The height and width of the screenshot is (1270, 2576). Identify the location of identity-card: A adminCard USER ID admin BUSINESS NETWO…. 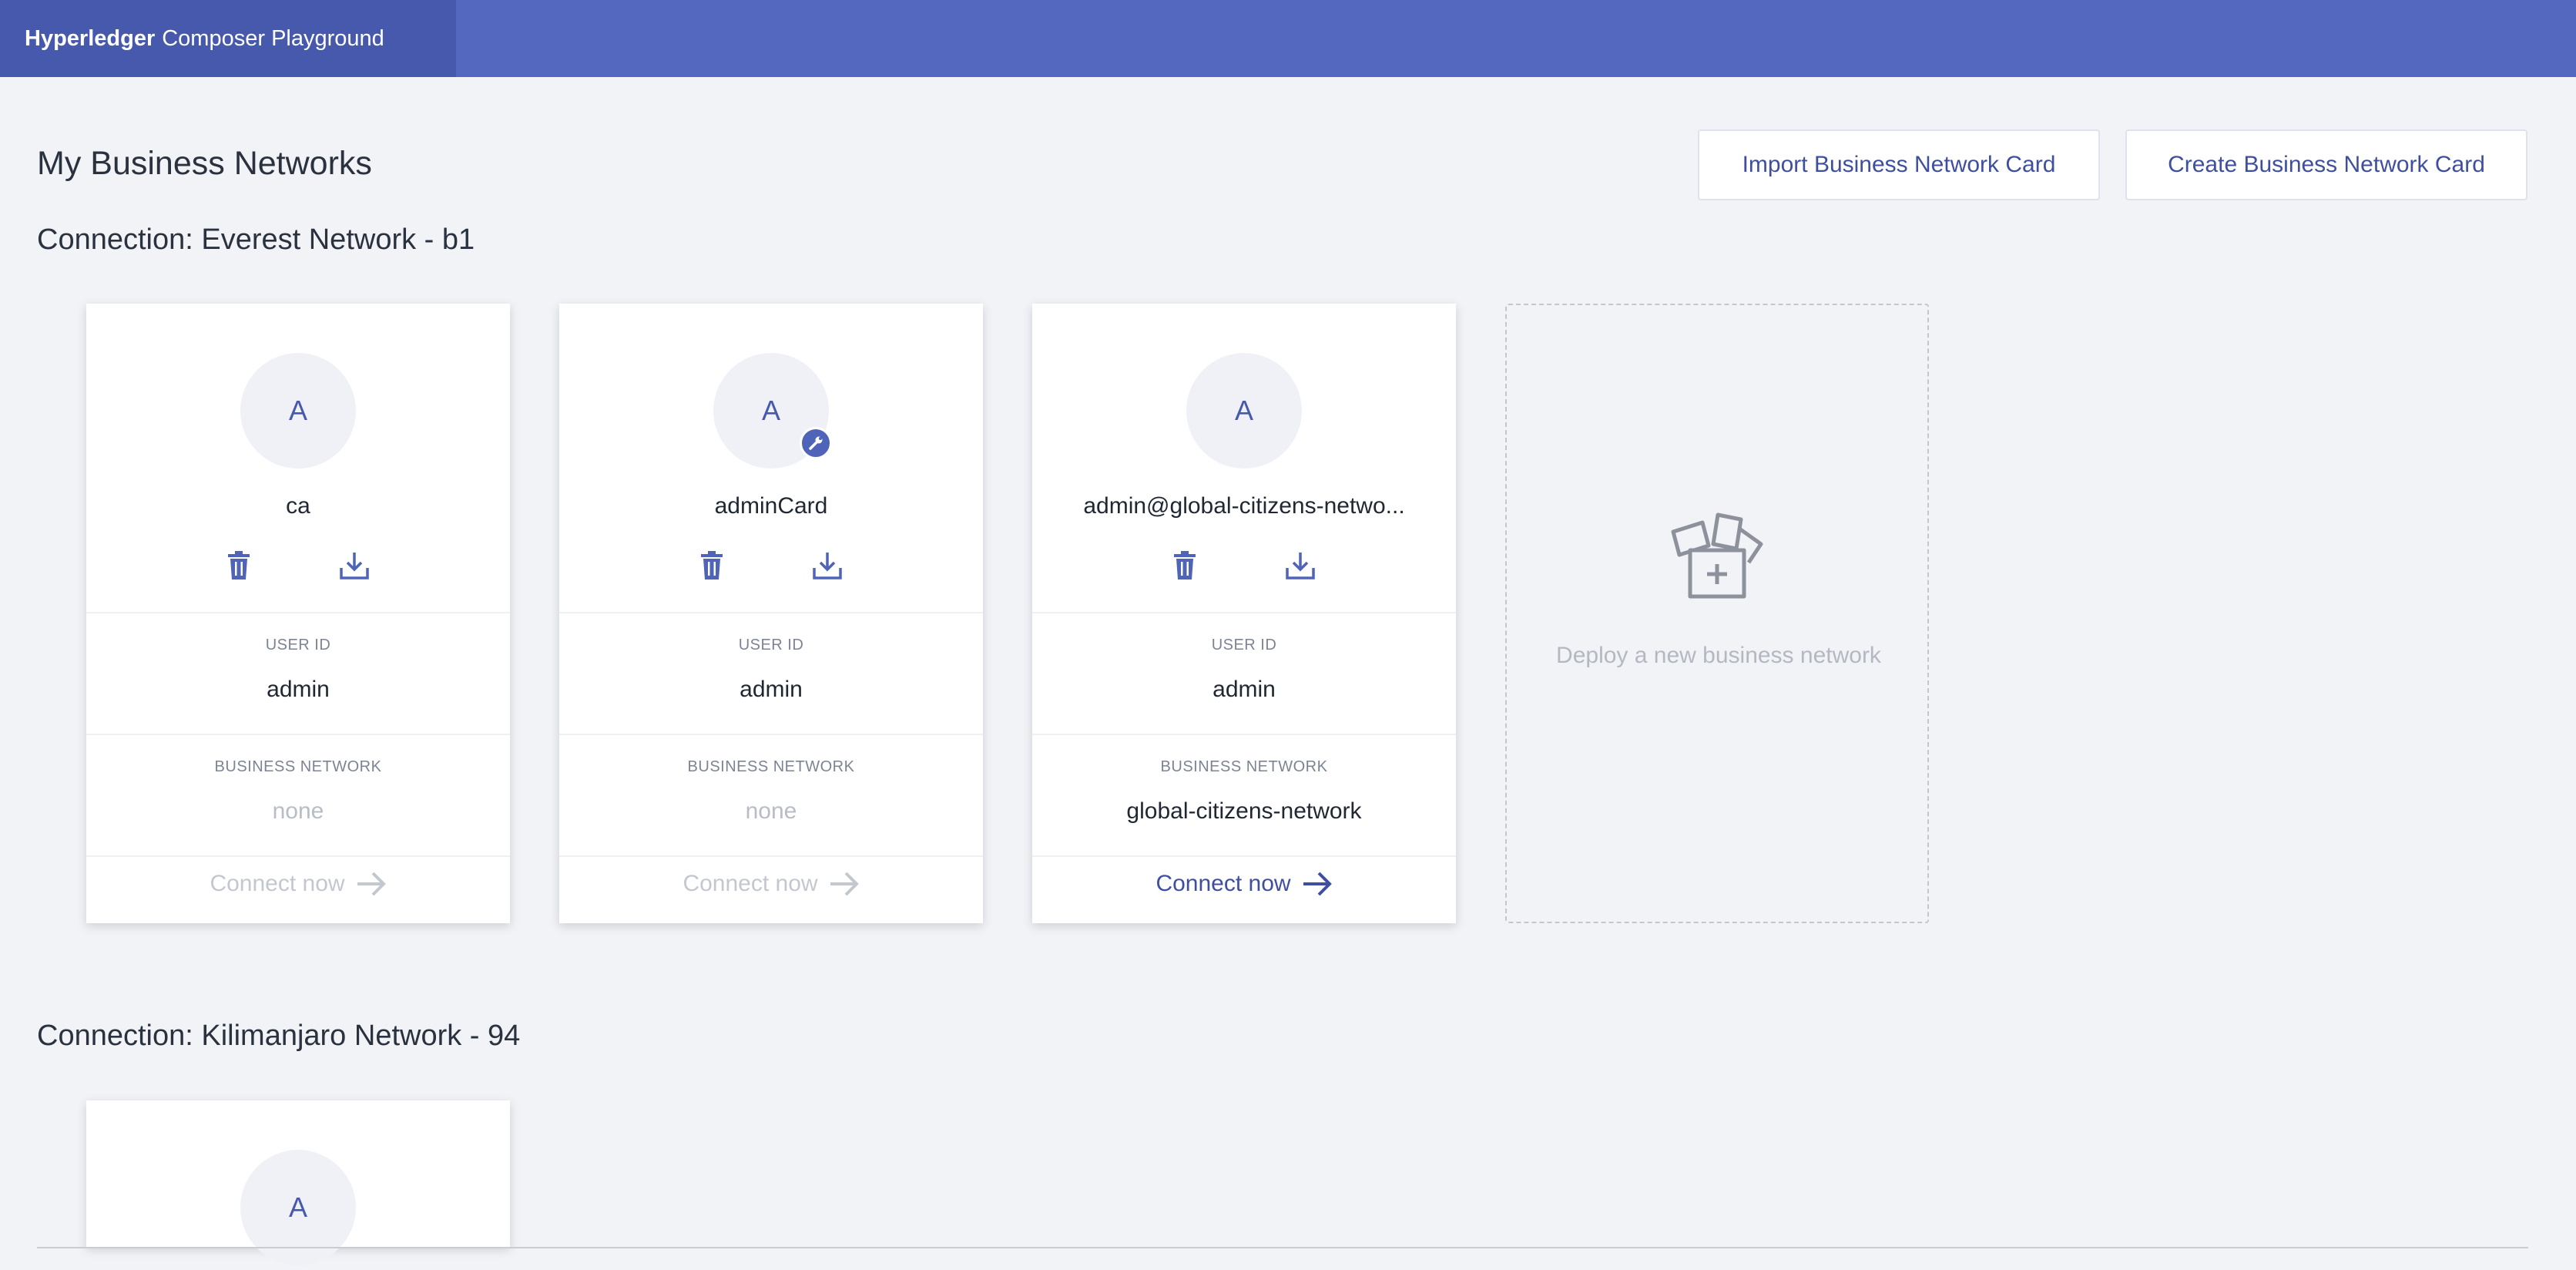
(771, 614).